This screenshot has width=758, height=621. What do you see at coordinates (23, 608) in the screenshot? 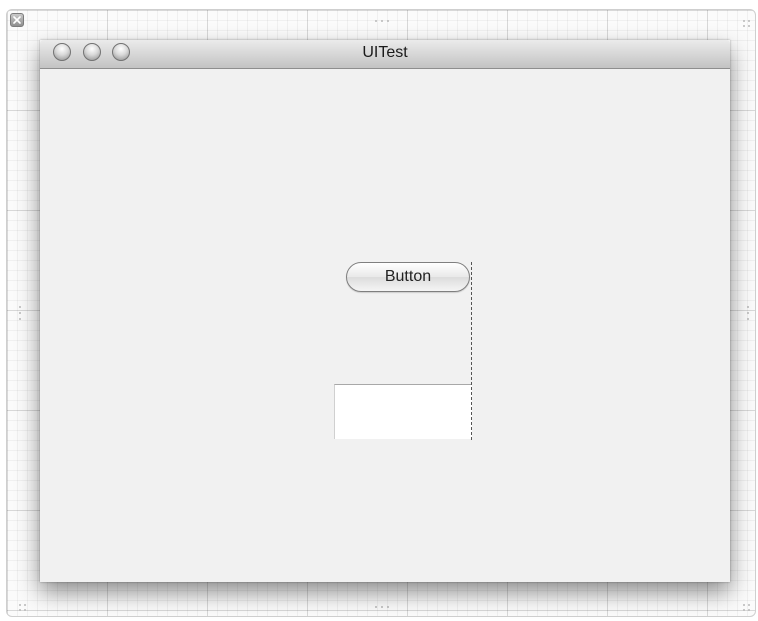
I see `bottom-left-grip-dots` at bounding box center [23, 608].